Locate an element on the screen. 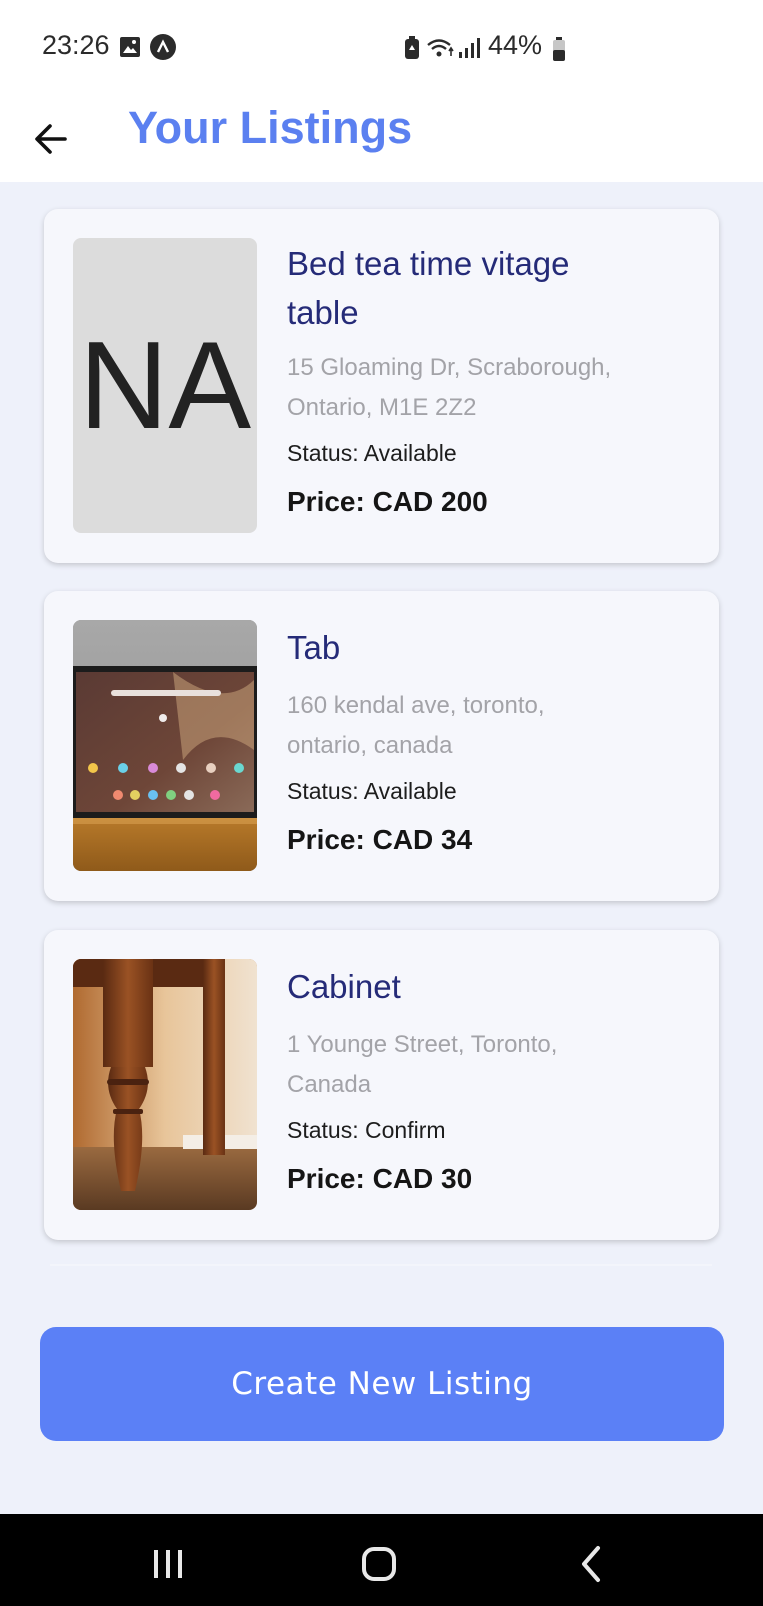  signal-icon is located at coordinates (469, 48).